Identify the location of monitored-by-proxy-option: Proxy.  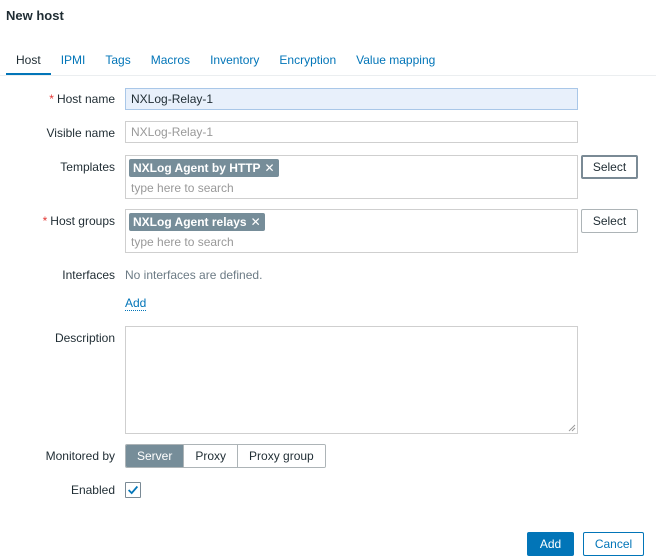
(210, 456).